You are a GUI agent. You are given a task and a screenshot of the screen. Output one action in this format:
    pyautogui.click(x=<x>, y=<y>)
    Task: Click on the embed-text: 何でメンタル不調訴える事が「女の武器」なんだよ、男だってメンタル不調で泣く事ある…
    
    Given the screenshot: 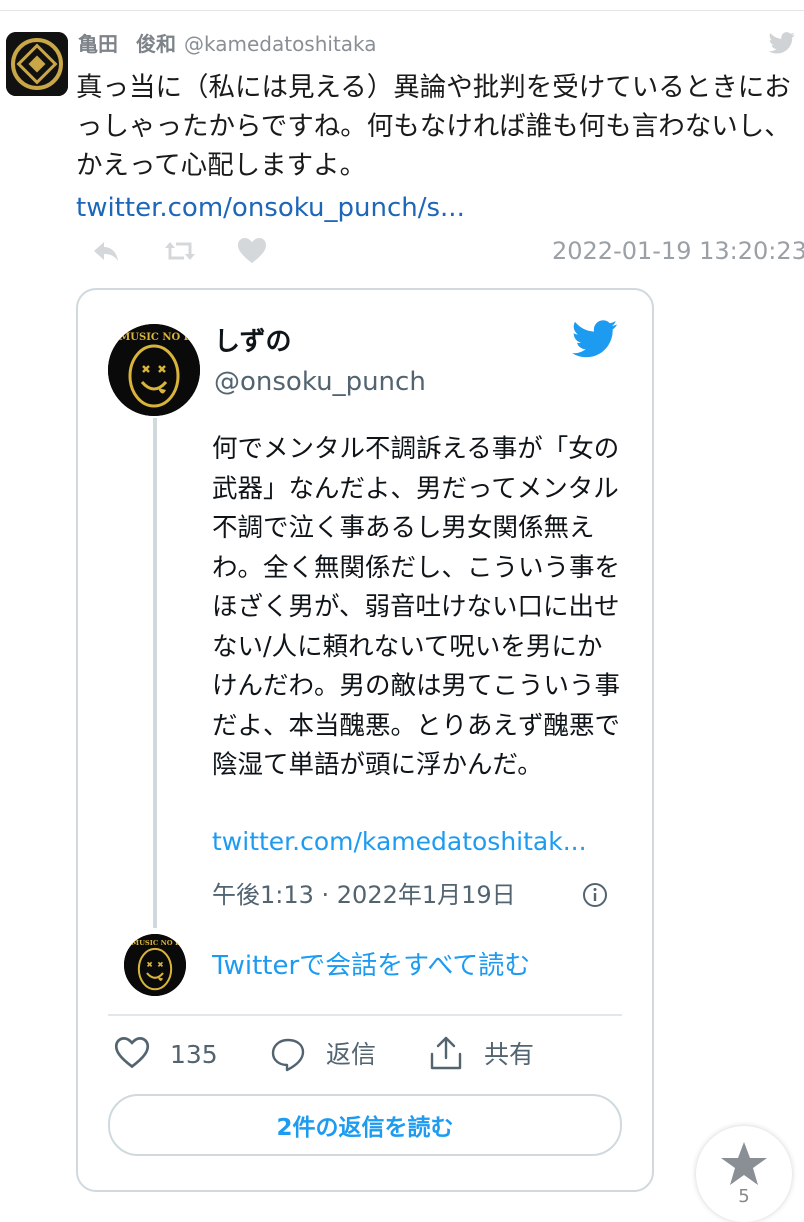 What is the action you would take?
    pyautogui.click(x=416, y=607)
    